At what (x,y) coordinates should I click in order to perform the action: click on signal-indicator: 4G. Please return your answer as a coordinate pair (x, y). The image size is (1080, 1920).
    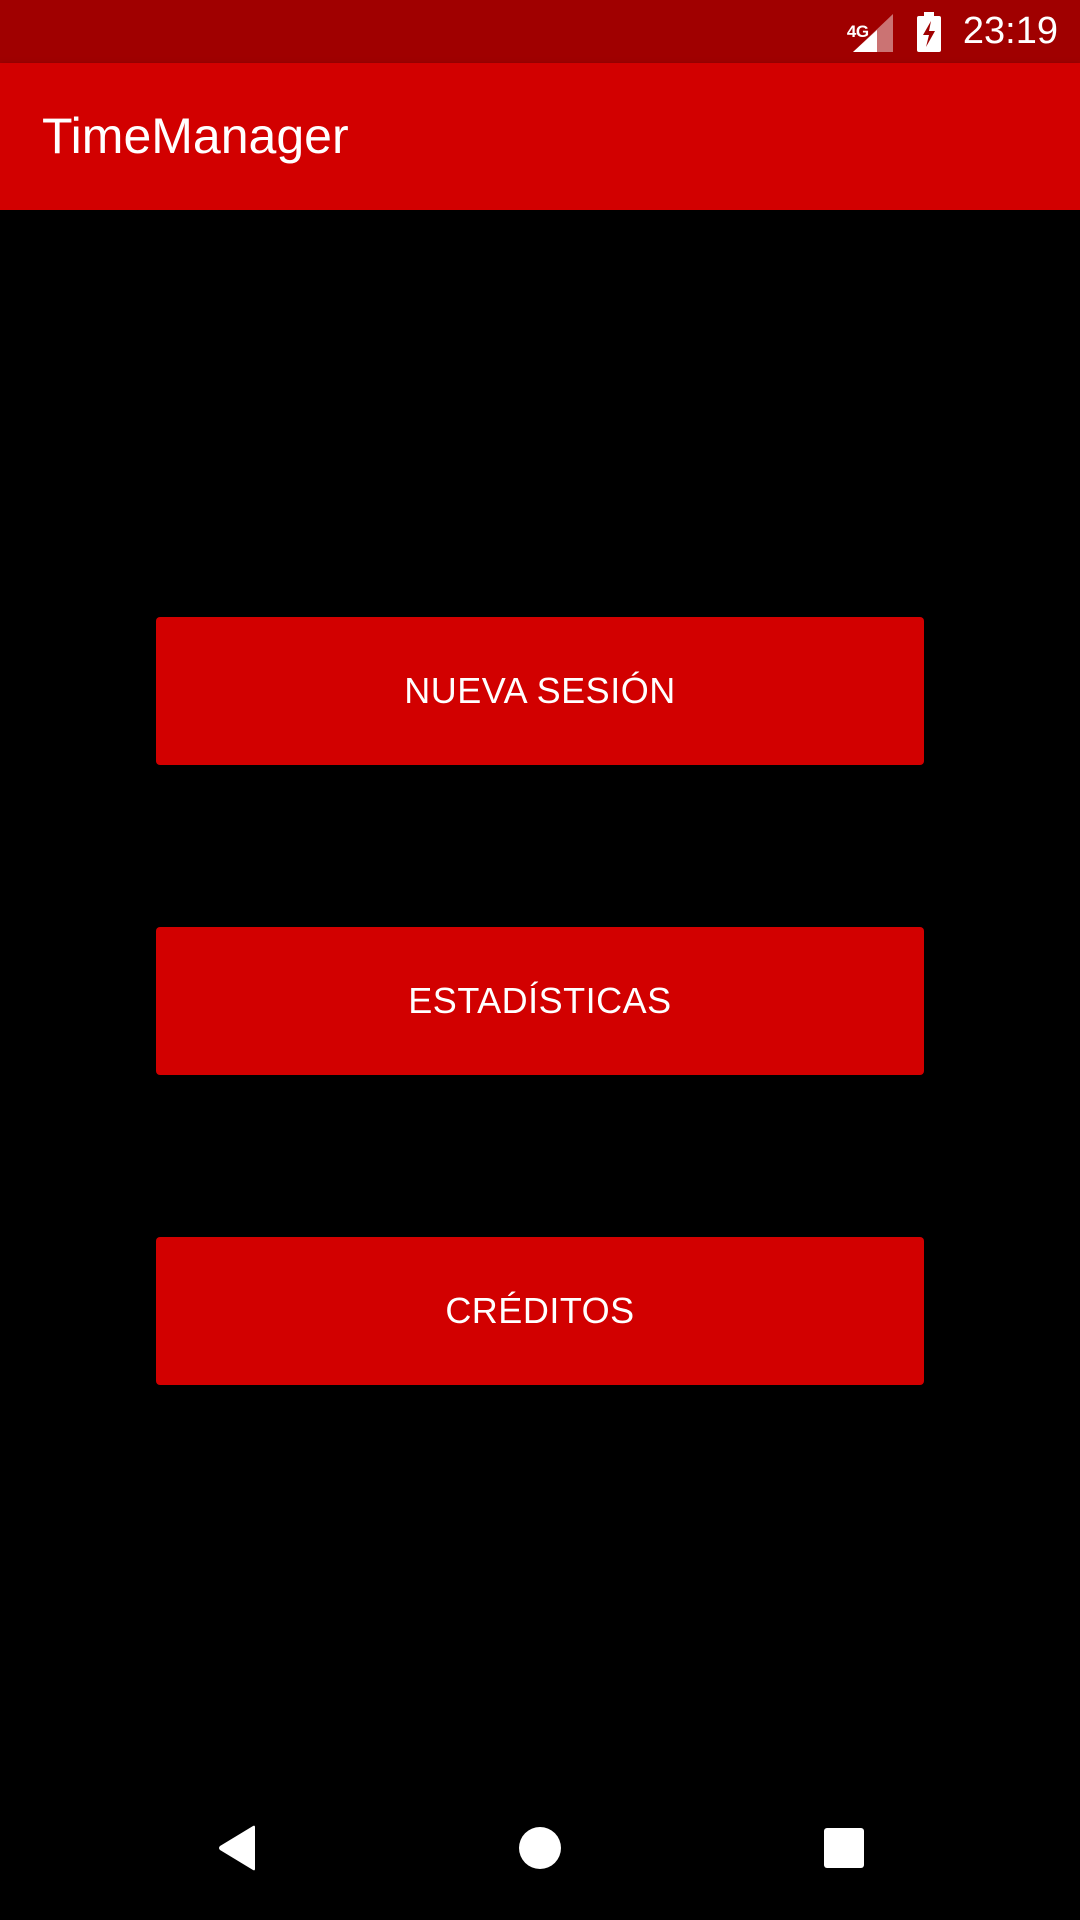
    Looking at the image, I should click on (870, 32).